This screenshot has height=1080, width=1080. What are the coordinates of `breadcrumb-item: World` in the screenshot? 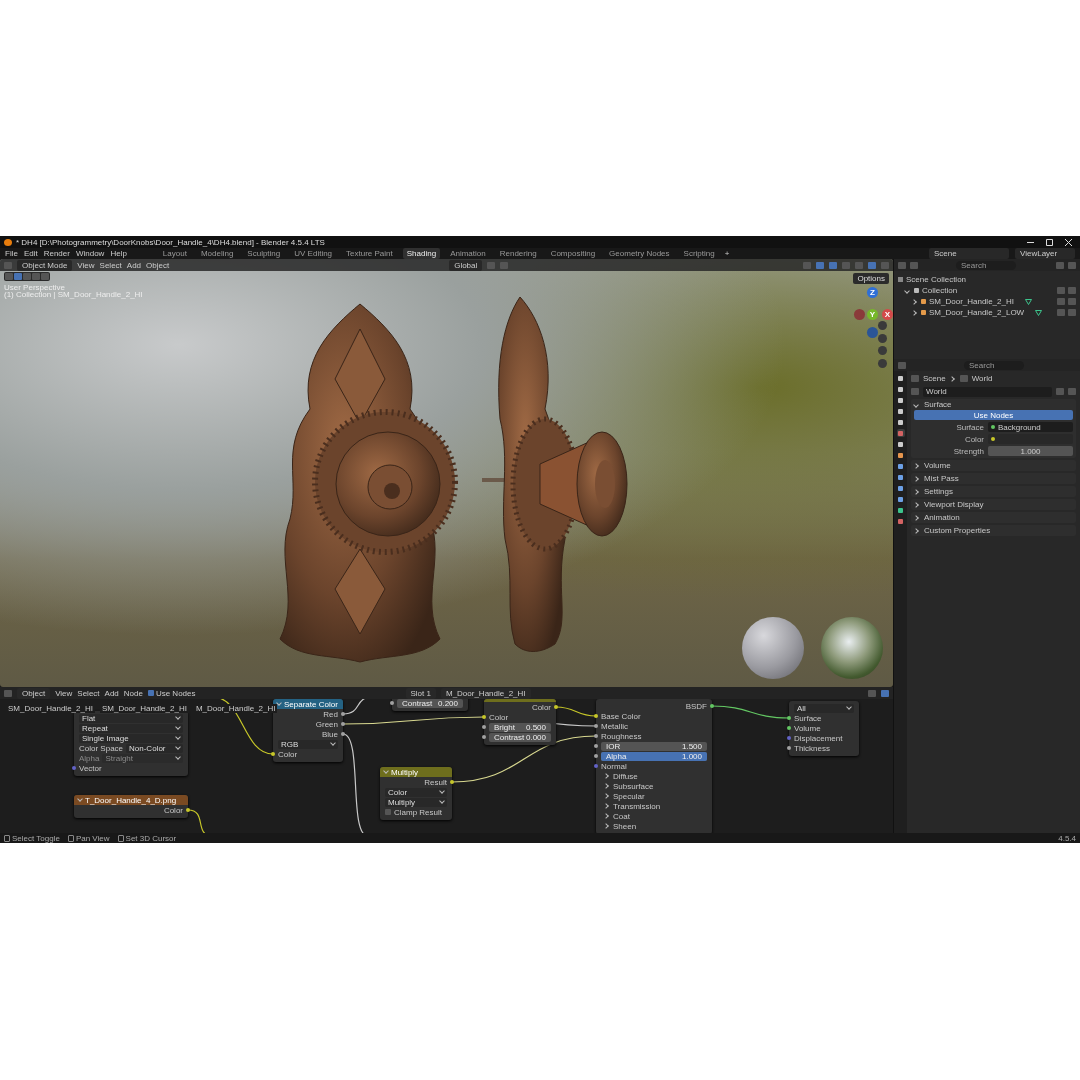 It's located at (982, 378).